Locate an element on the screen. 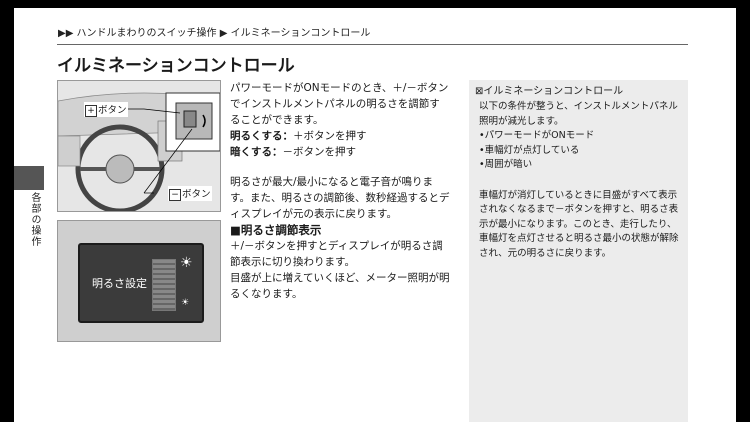 The width and height of the screenshot is (750, 422). section-tab-label: 各部の操作 is located at coordinates (34, 219).